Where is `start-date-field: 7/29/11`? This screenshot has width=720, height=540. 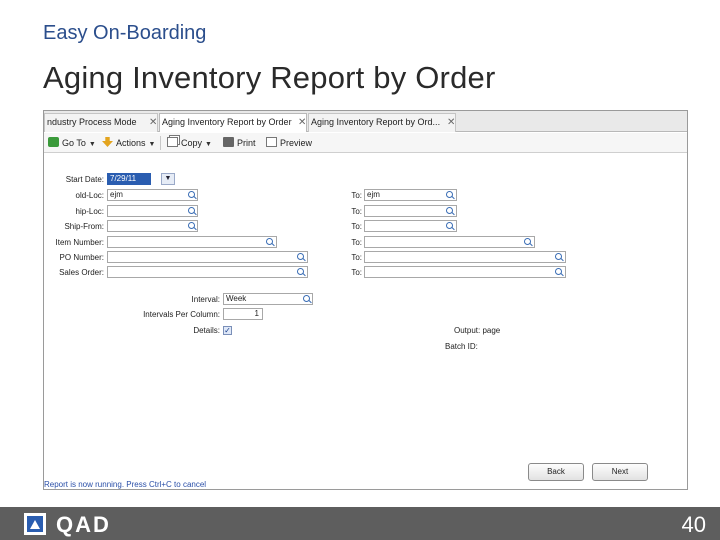 start-date-field: 7/29/11 is located at coordinates (129, 179).